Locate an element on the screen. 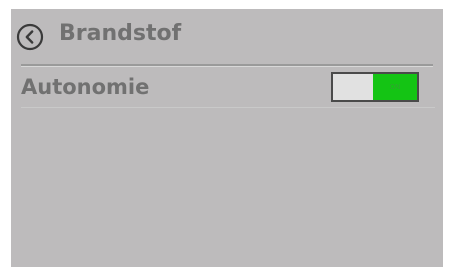  header-divider is located at coordinates (227, 65).